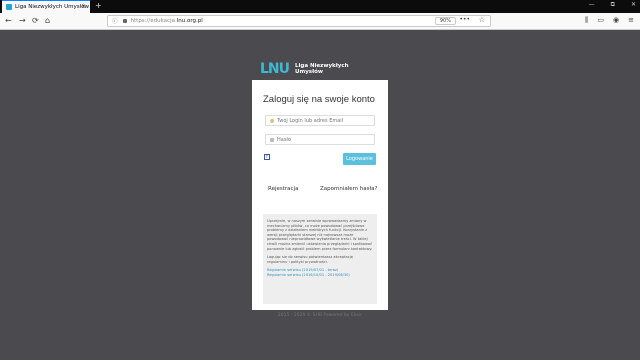  I want to click on tab-title: Liga Niezwykłych Umysłów, so click(52, 7).